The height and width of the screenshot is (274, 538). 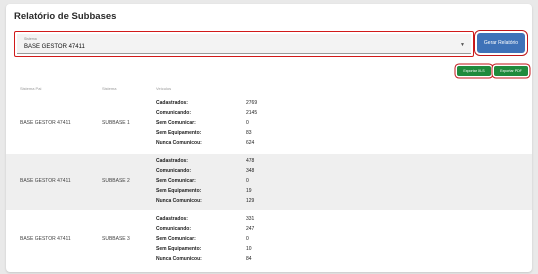 I want to click on cell-sistema: SUBBASE 1, so click(x=116, y=123).